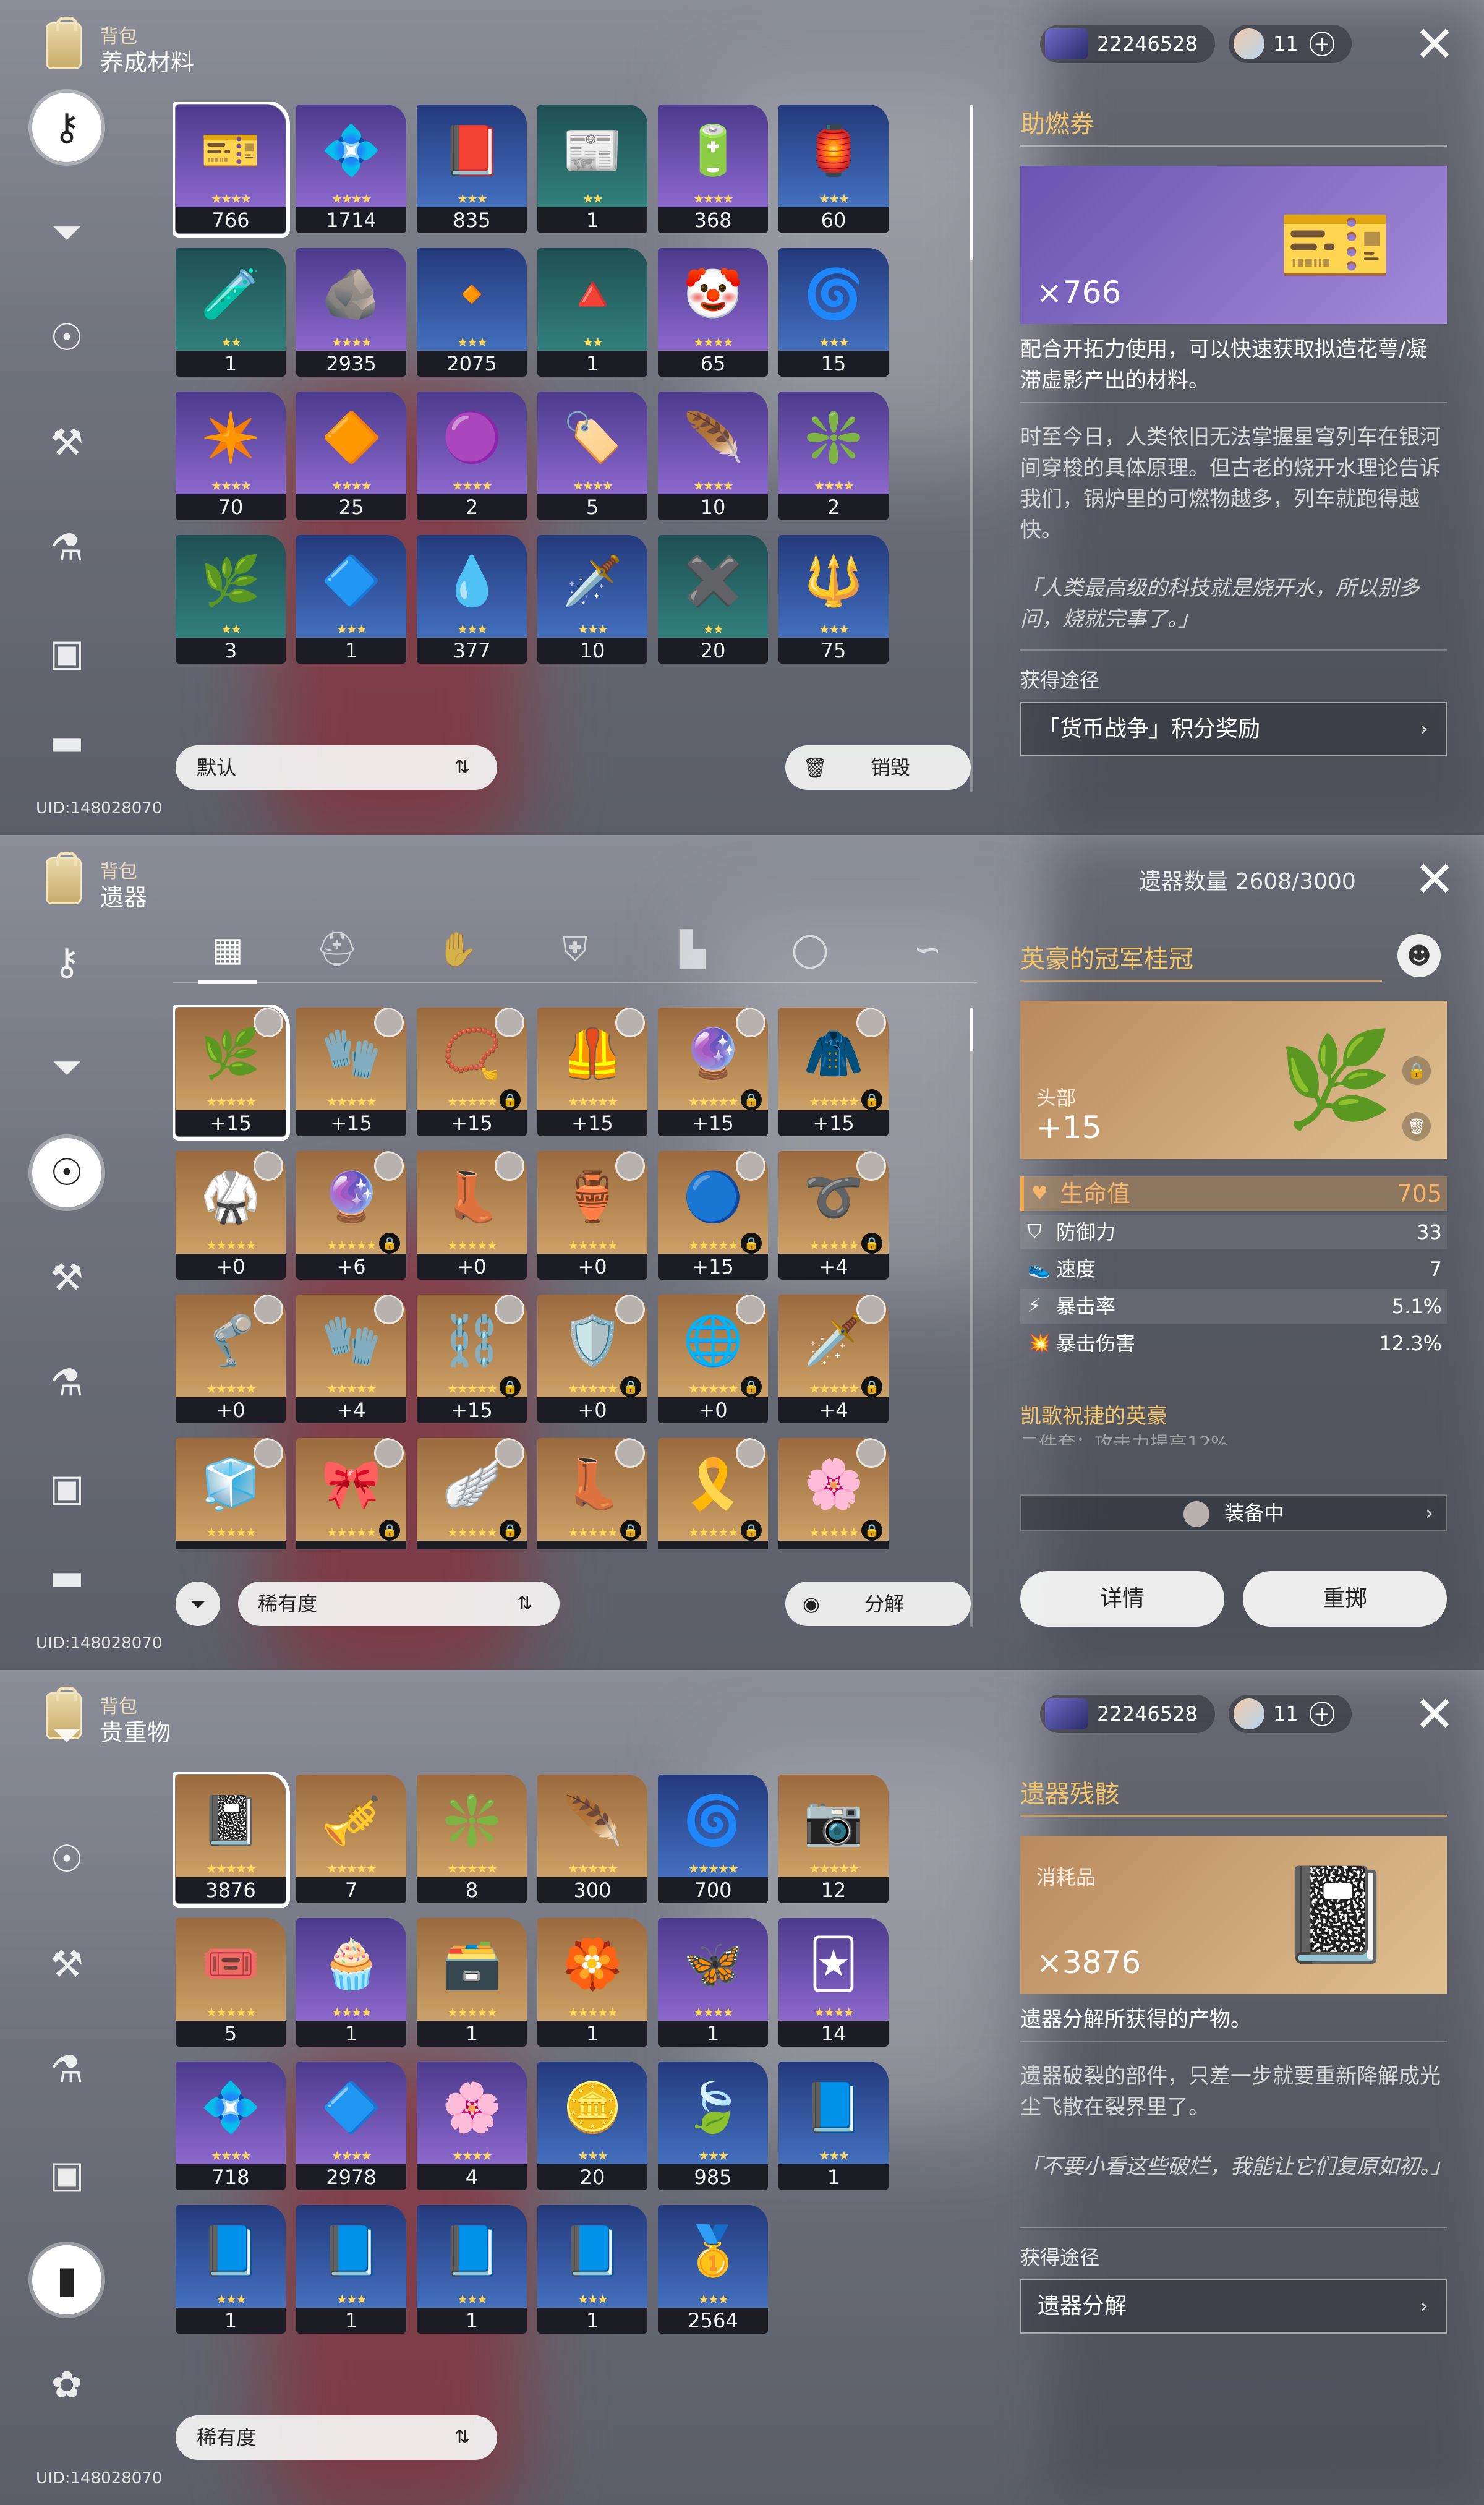 This screenshot has height=2505, width=1484. What do you see at coordinates (592, 2126) in the screenshot?
I see `item-slot: 🪙 ★★★ 20` at bounding box center [592, 2126].